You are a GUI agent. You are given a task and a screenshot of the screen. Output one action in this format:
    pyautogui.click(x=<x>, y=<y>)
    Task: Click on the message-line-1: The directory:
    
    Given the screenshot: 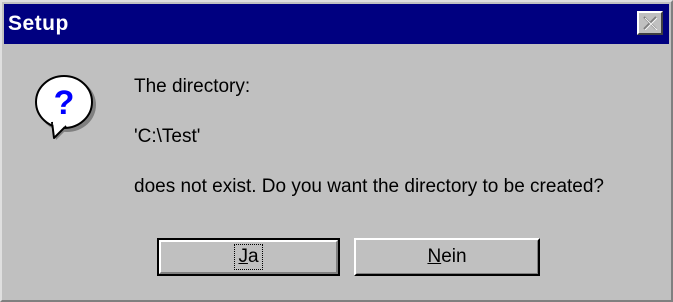 What is the action you would take?
    pyautogui.click(x=192, y=86)
    